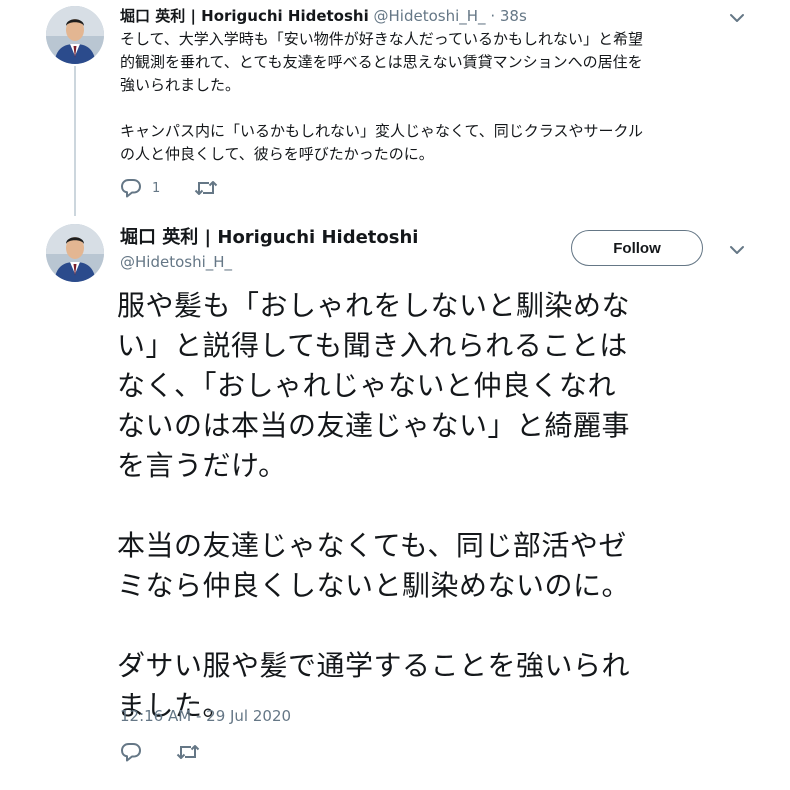  I want to click on tweet-actions, so click(177, 752).